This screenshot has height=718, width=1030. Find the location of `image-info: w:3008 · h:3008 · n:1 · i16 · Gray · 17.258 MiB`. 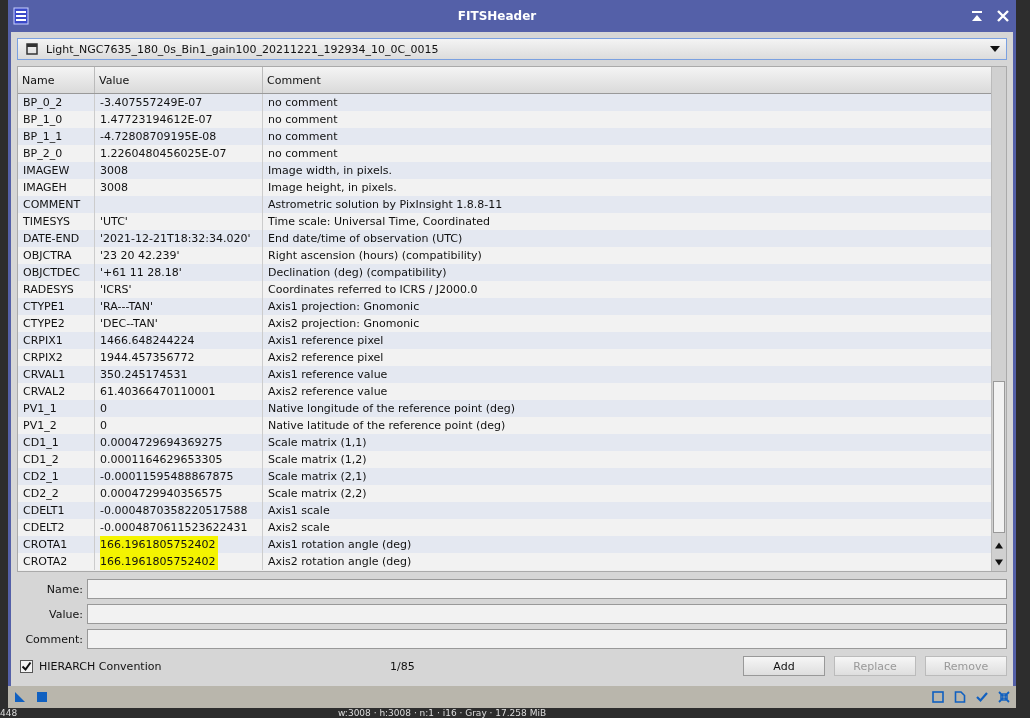

image-info: w:3008 · h:3008 · n:1 · i16 · Gray · 17.258 MiB is located at coordinates (442, 713).